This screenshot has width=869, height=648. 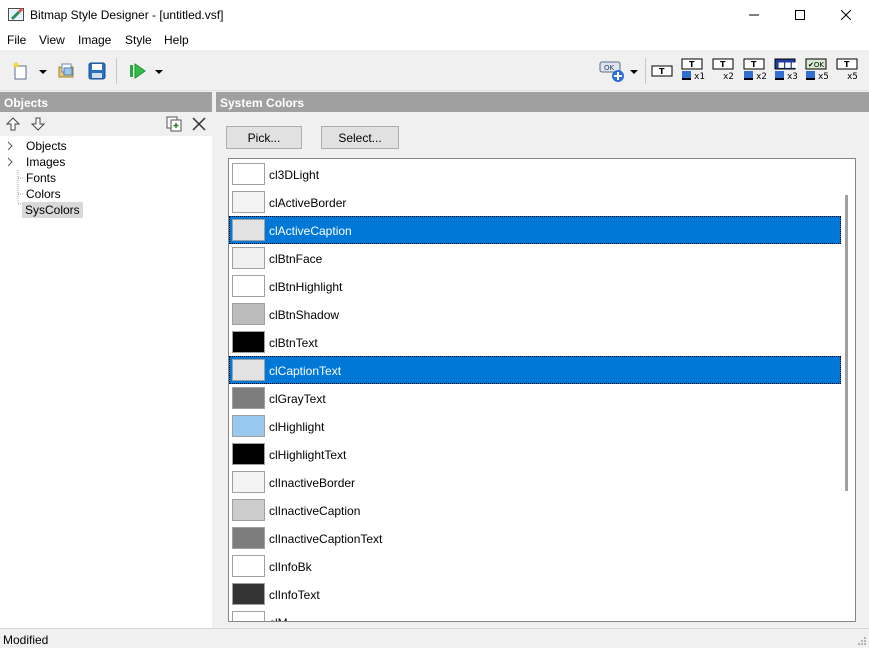 I want to click on scale-x5-button: ✔OK x5, so click(x=817, y=71).